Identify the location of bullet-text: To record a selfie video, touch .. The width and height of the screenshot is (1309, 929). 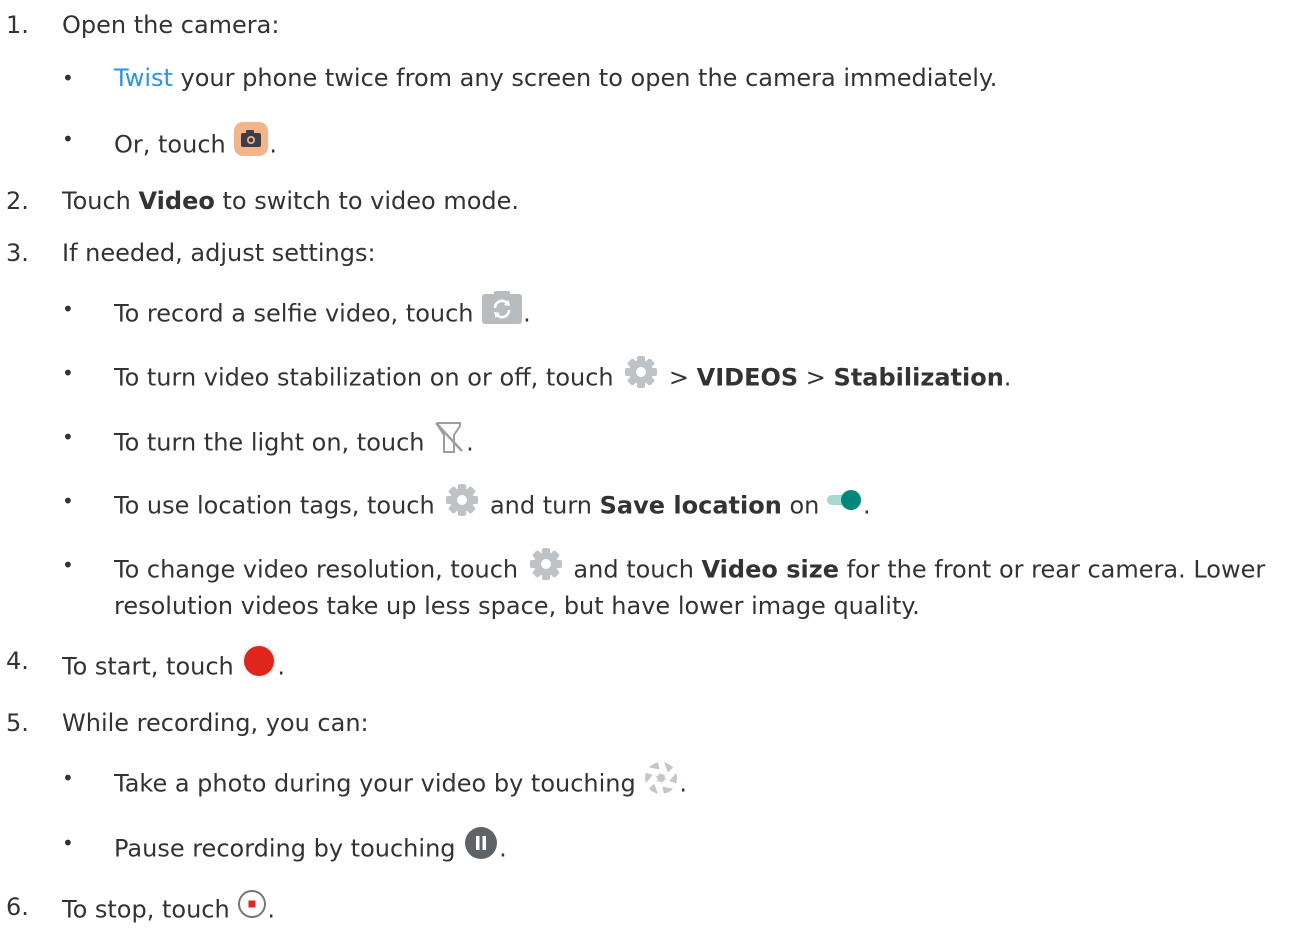
(322, 313).